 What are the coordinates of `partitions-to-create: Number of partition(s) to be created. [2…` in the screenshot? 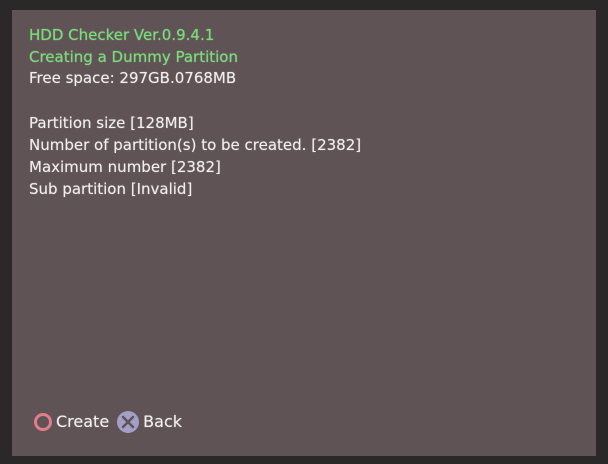 It's located at (195, 145).